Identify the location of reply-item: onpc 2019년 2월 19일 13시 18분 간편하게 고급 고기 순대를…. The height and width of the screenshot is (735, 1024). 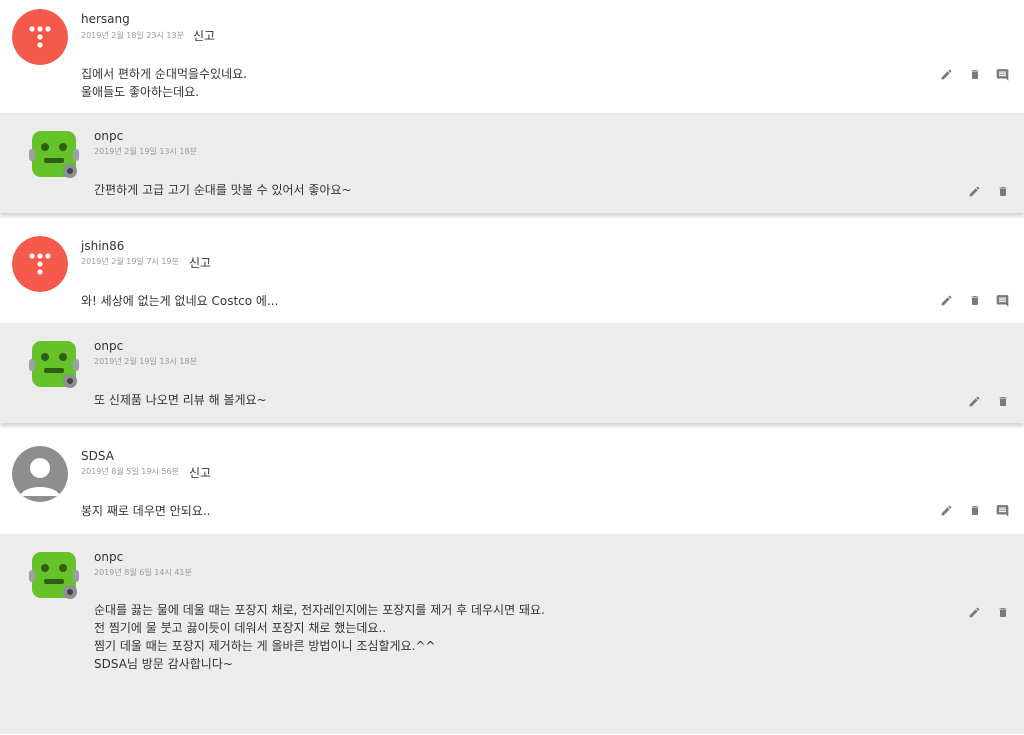
(512, 163).